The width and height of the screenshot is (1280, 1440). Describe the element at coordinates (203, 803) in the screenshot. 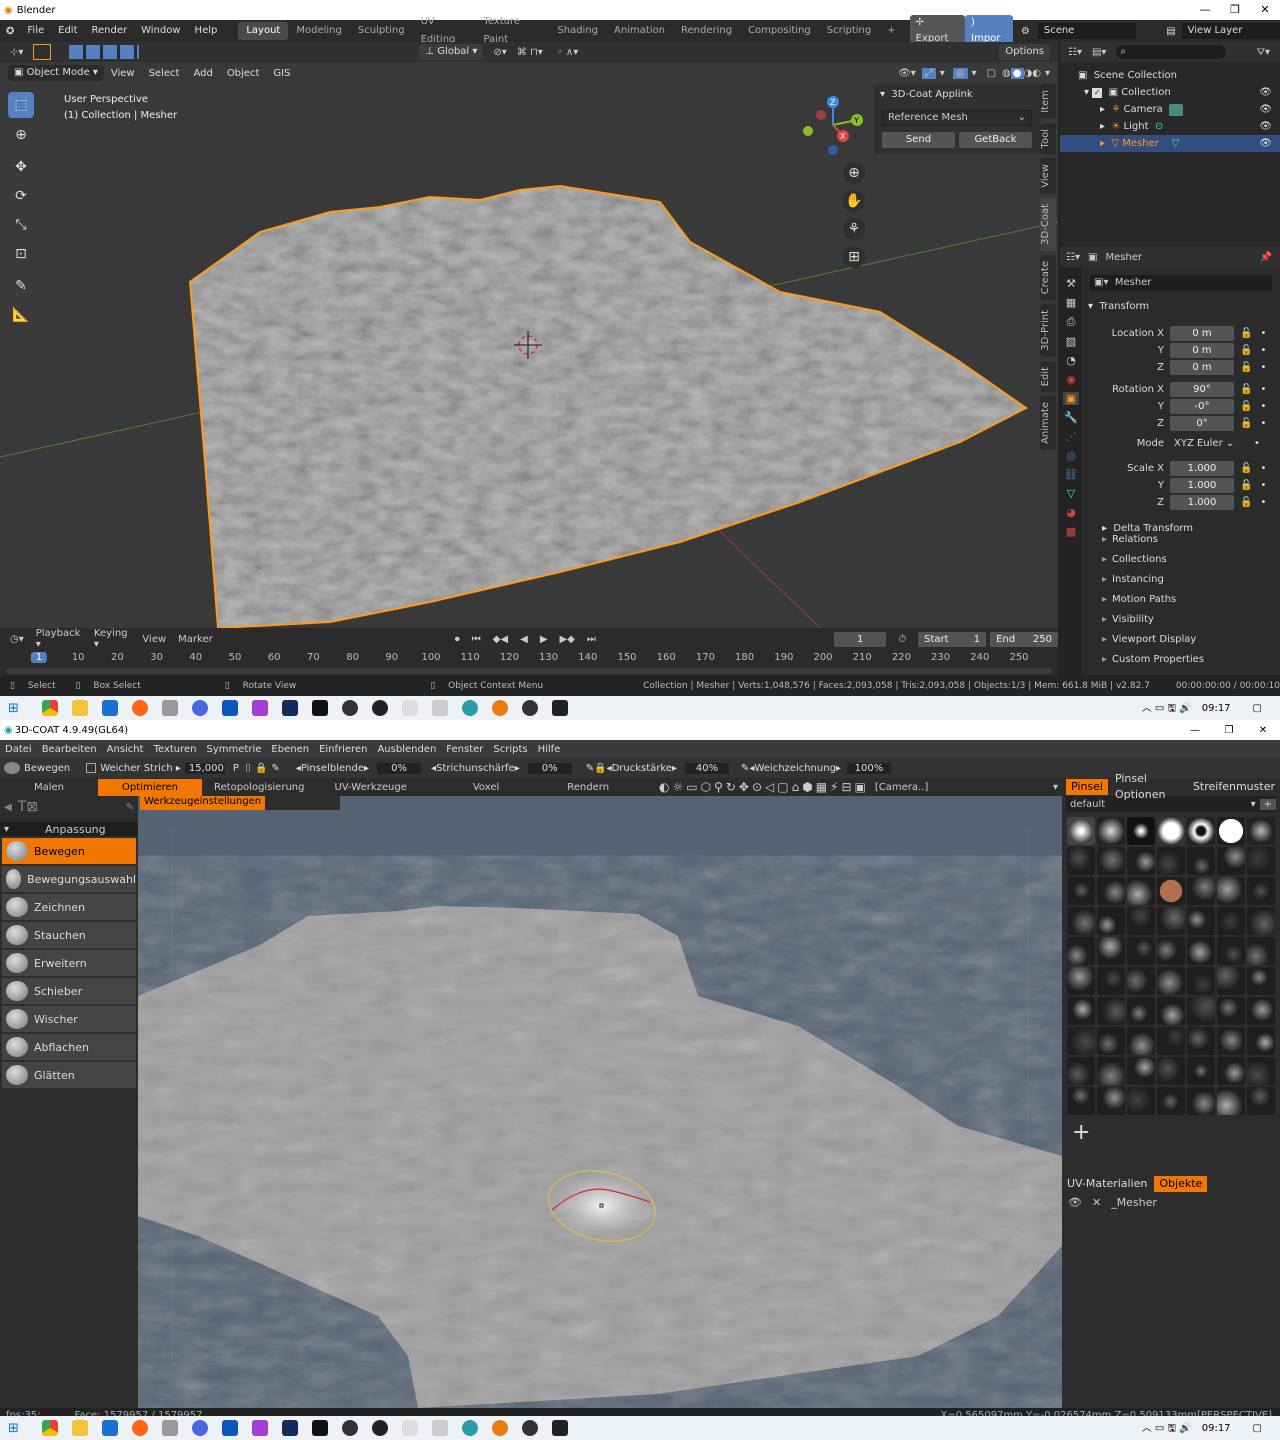

I see `tool-settings-tab: Werkzeugeinstellungen` at that location.